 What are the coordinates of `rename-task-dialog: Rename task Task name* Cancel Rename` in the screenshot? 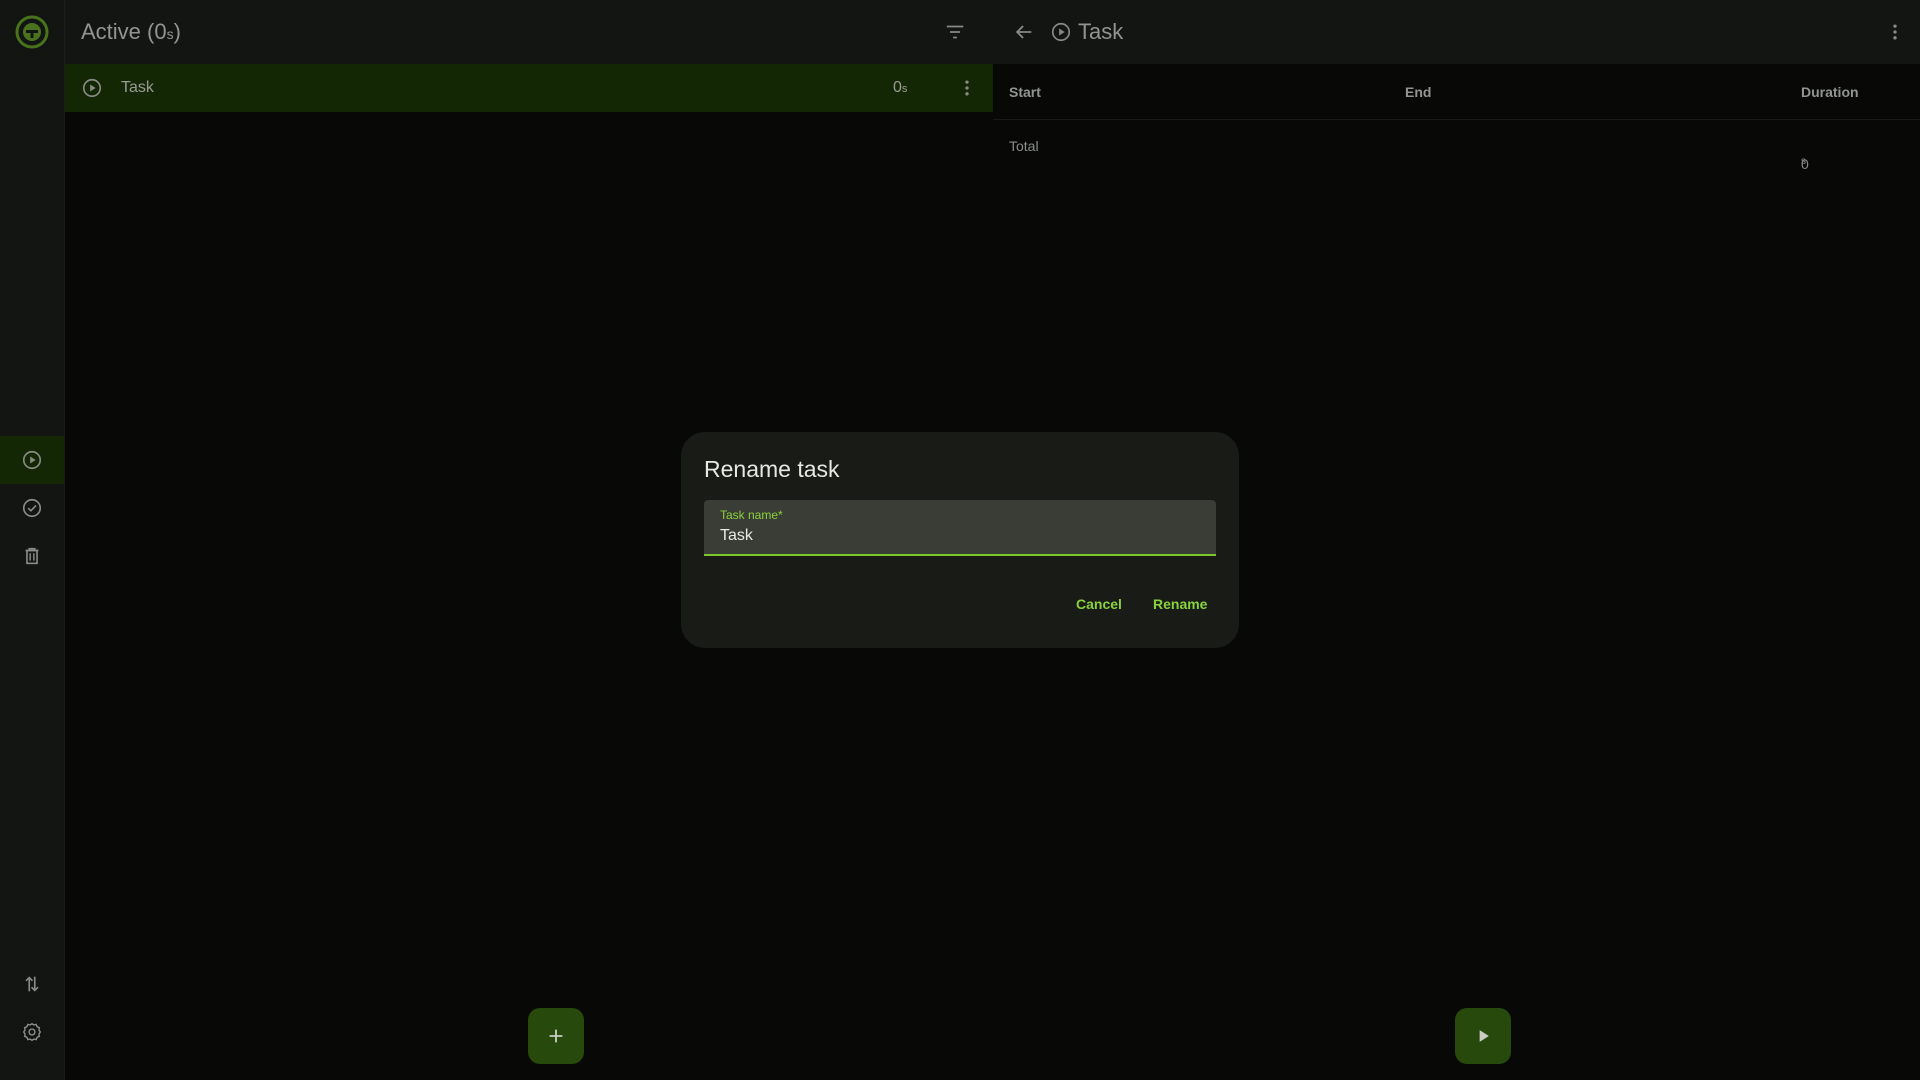 It's located at (960, 540).